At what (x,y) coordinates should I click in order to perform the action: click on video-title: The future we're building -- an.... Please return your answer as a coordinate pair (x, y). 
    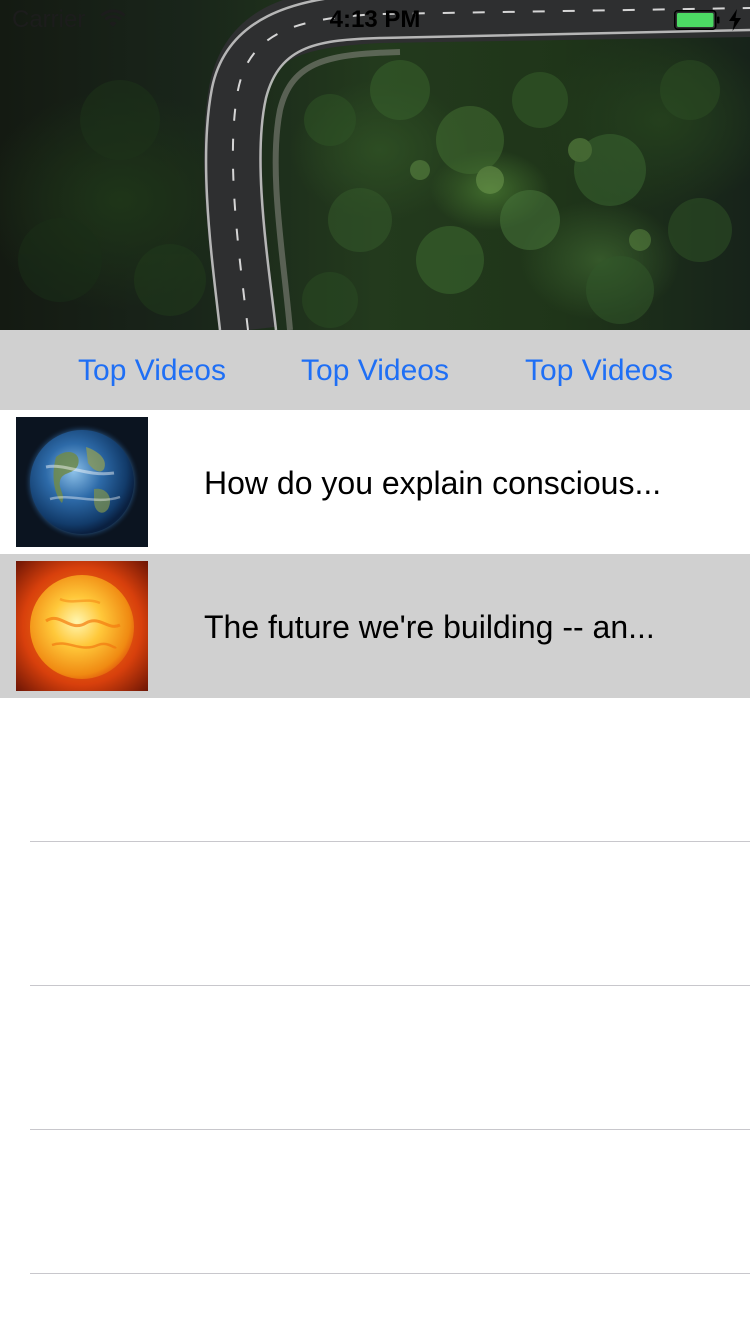
    Looking at the image, I should click on (429, 627).